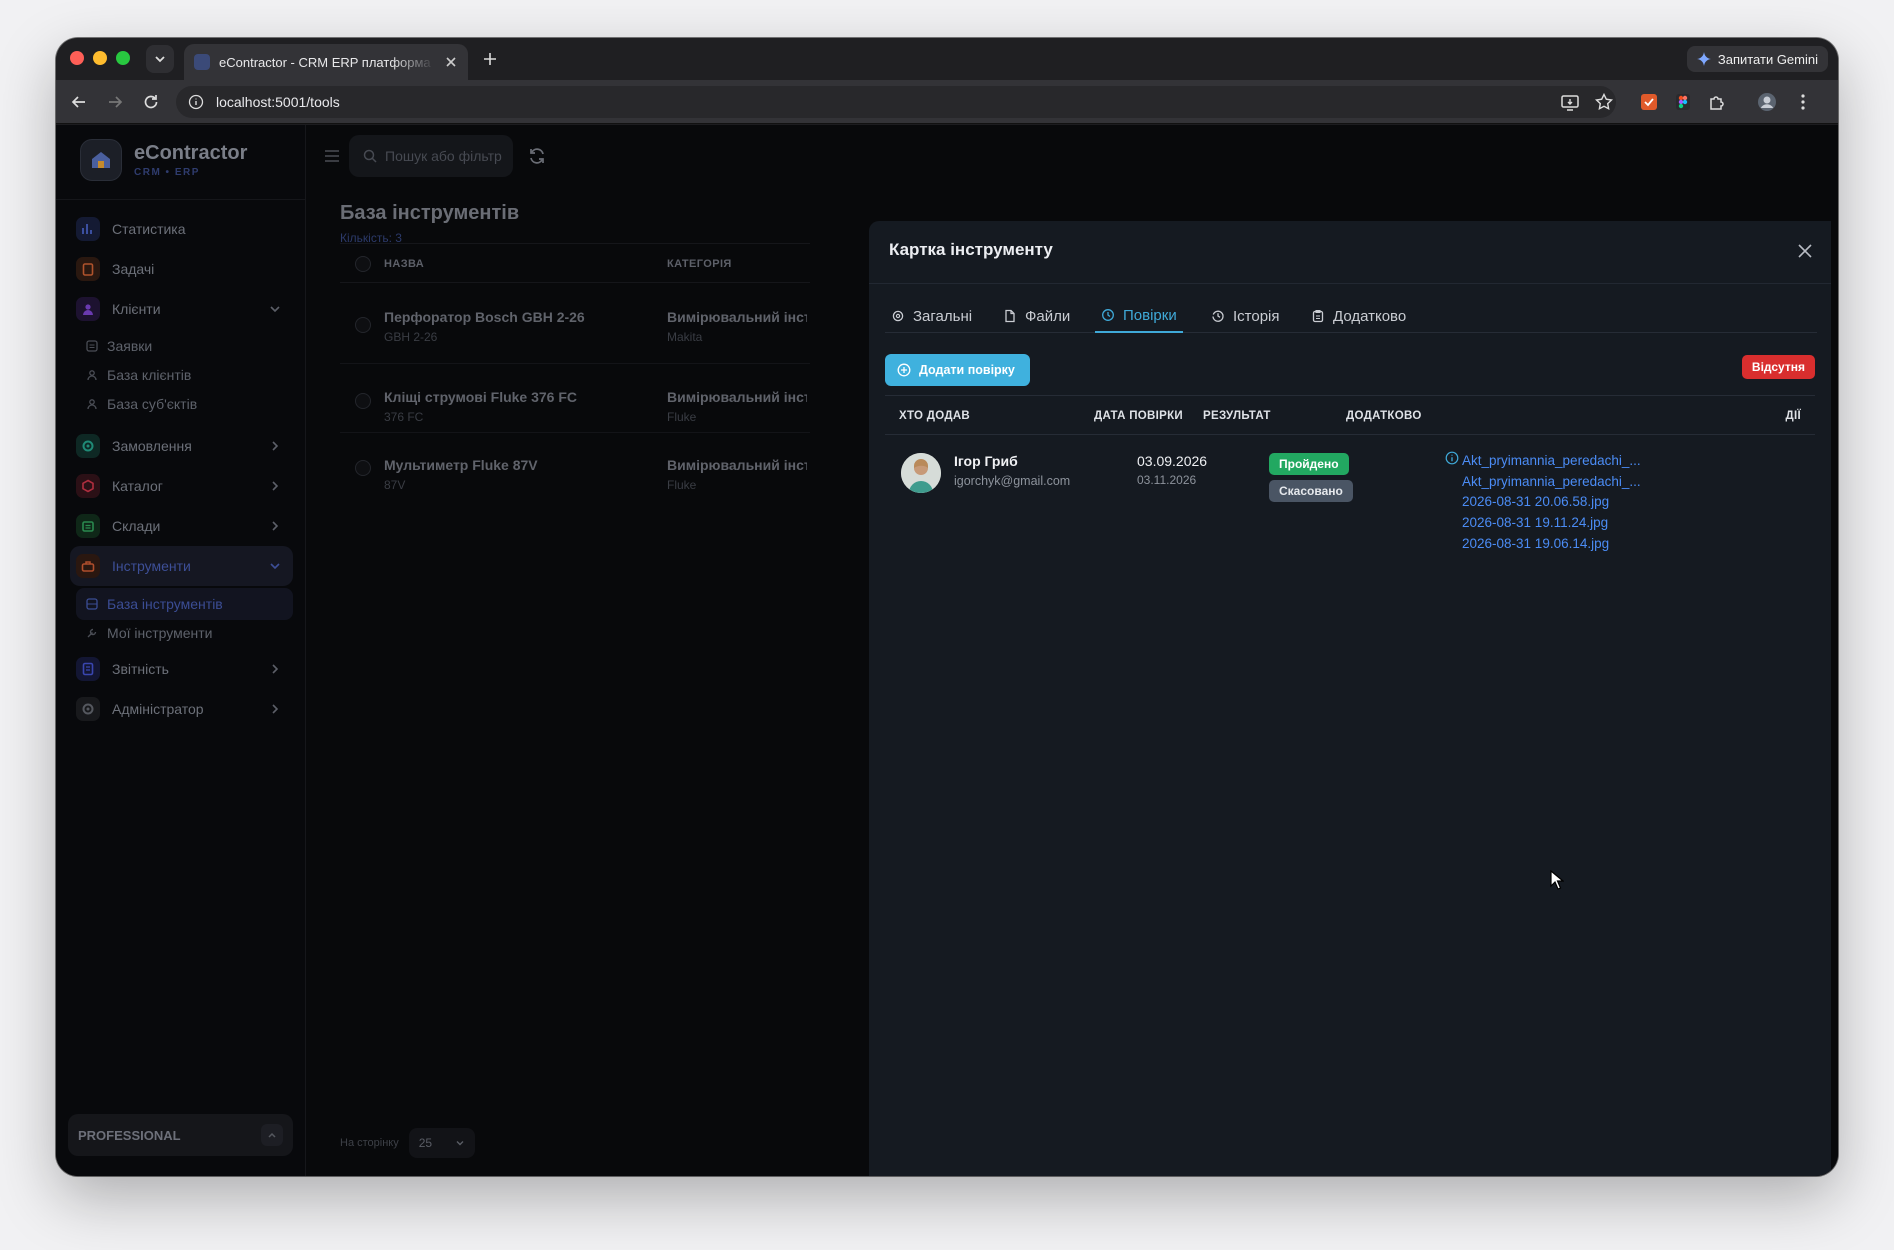  What do you see at coordinates (682, 417) in the screenshot?
I see `tool-brand: Fluke` at bounding box center [682, 417].